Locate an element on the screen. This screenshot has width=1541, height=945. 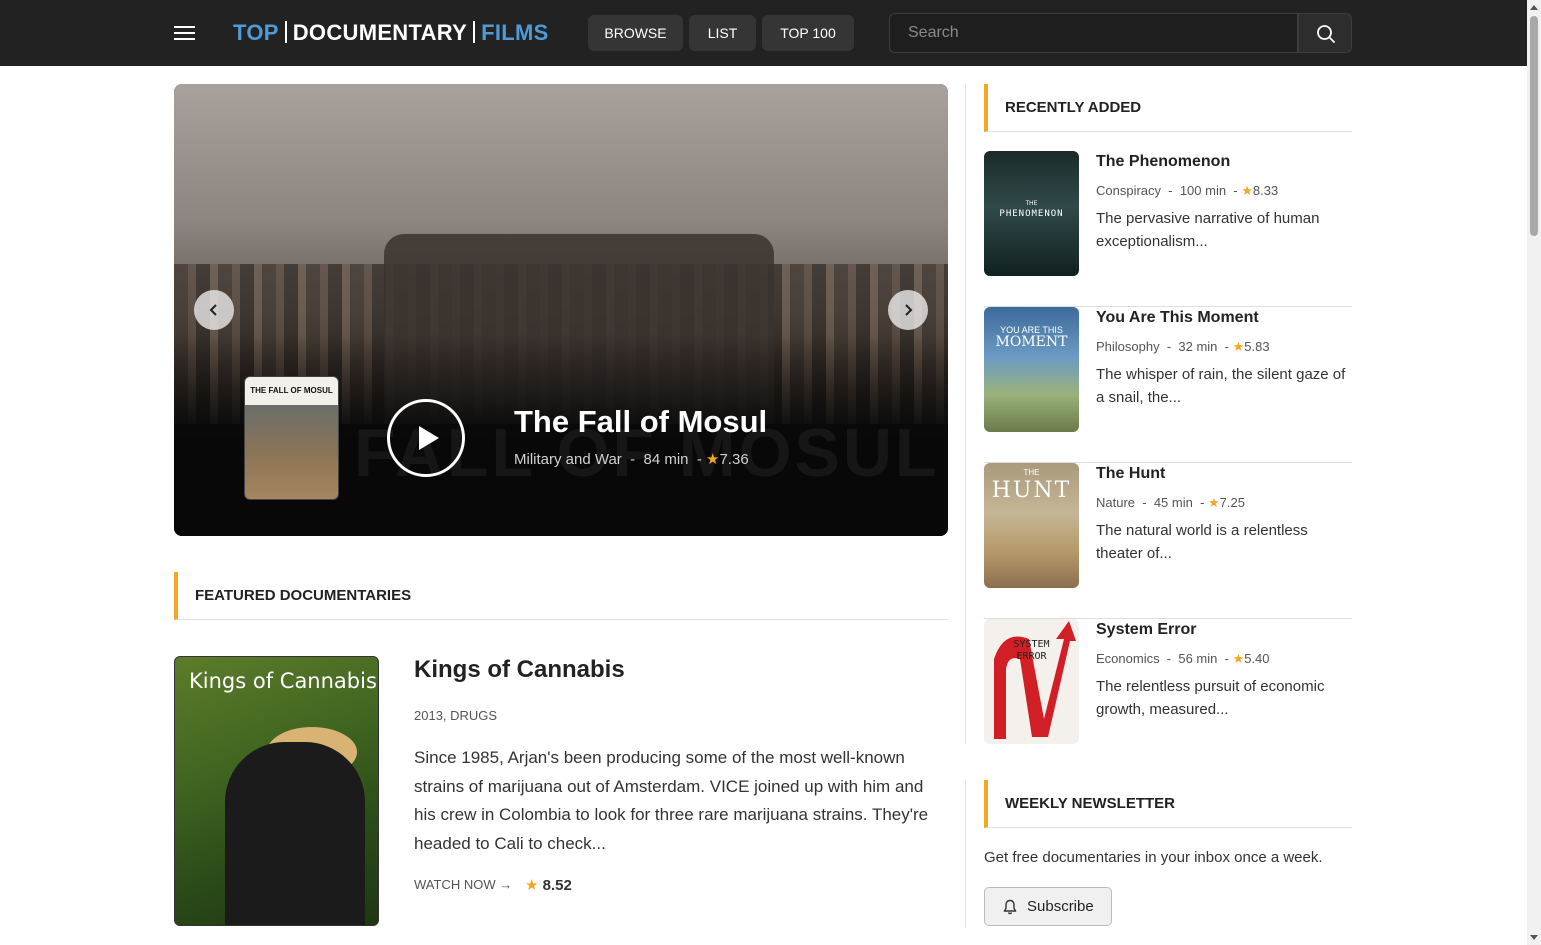
newsletter-section-header: WEEKLY NEWSLETTER is located at coordinates (1168, 804).